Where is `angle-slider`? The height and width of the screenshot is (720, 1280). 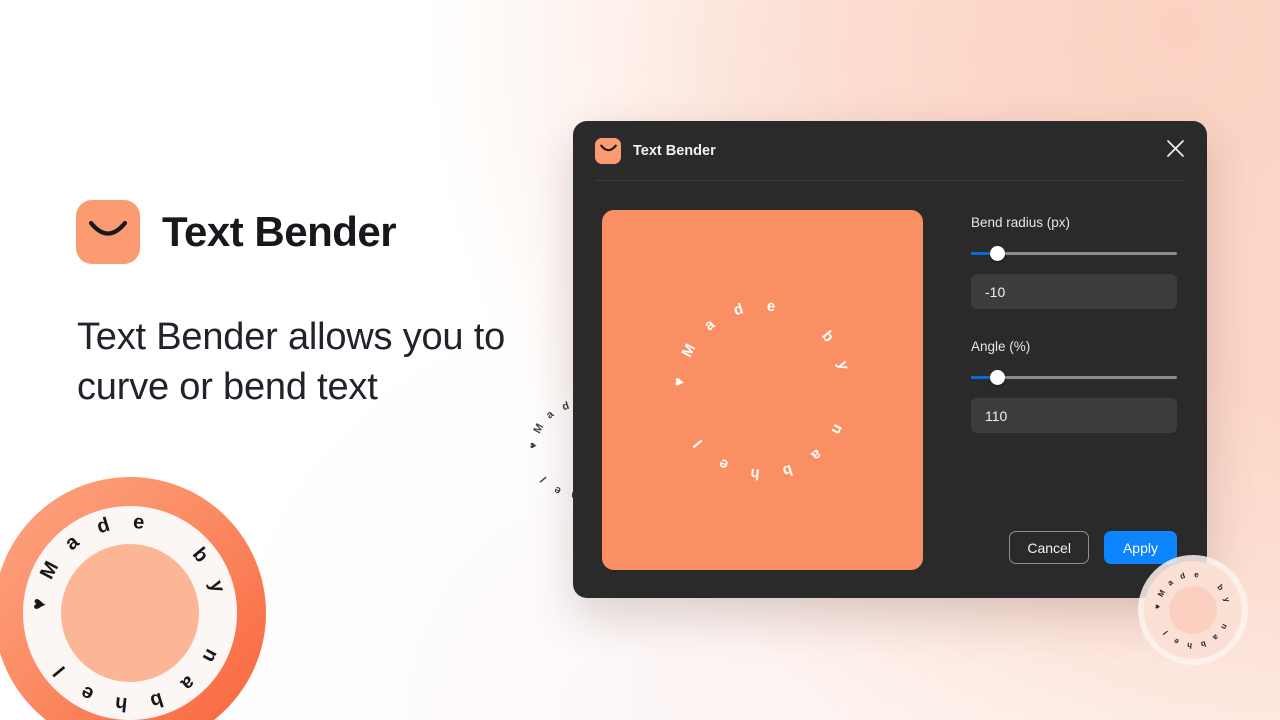
angle-slider is located at coordinates (1074, 377).